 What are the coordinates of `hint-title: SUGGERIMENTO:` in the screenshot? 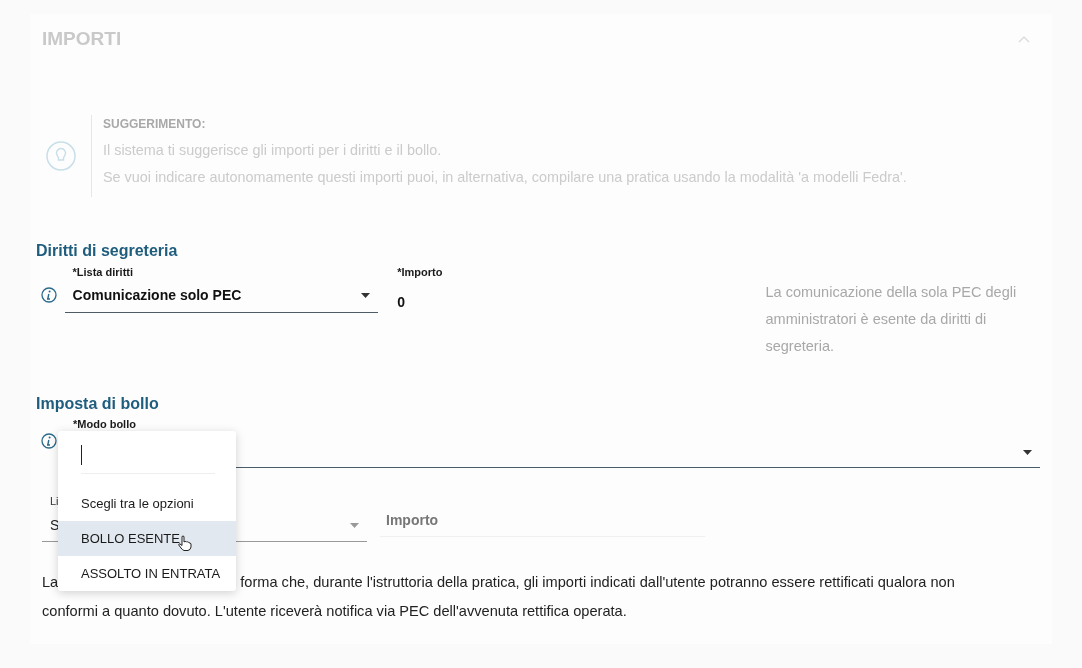 It's located at (155, 124).